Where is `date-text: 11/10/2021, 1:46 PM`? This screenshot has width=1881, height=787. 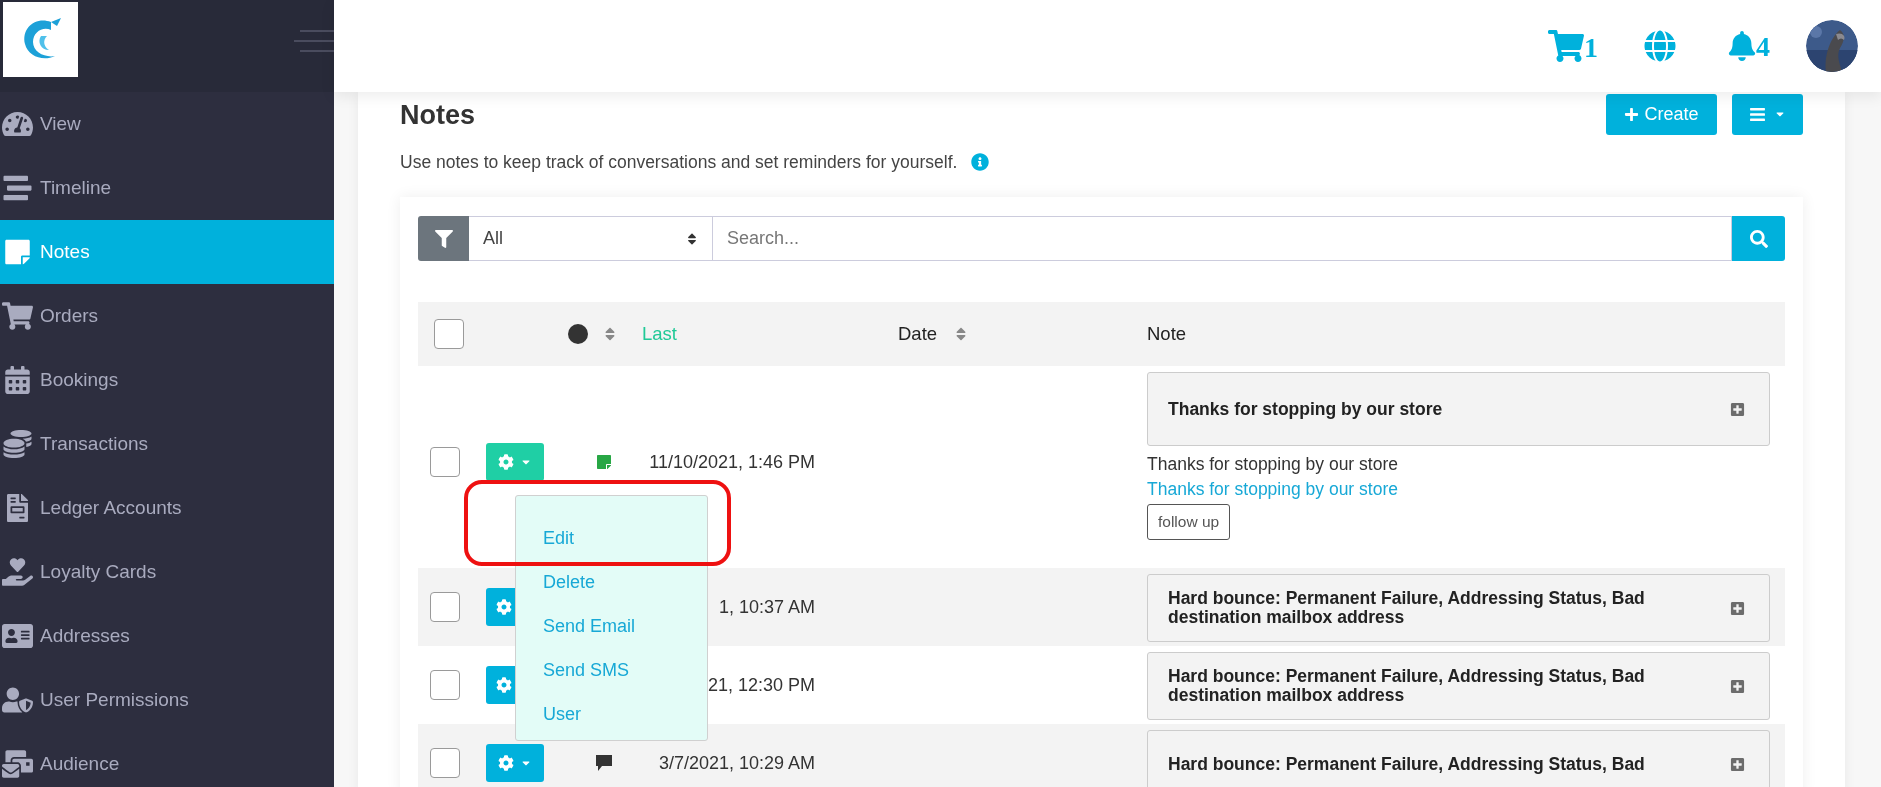 date-text: 11/10/2021, 1:46 PM is located at coordinates (732, 462).